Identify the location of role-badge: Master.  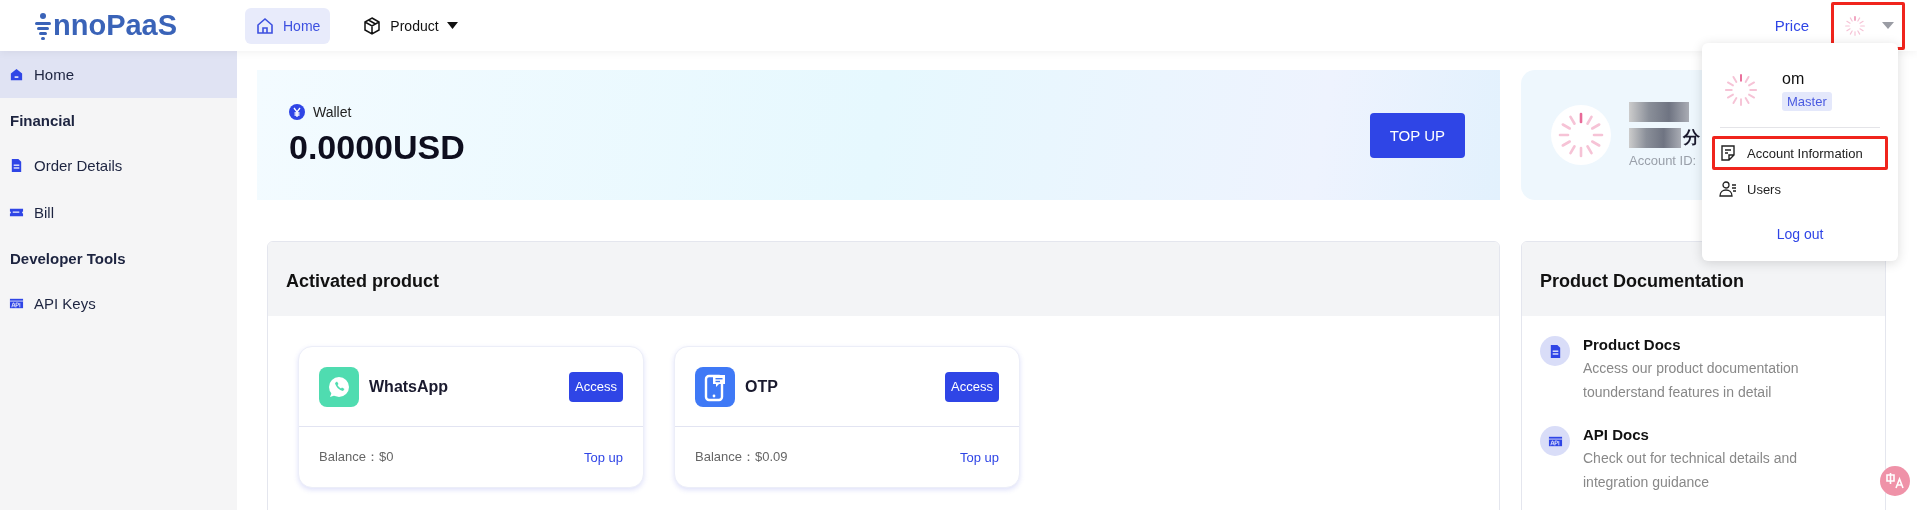
(1807, 101).